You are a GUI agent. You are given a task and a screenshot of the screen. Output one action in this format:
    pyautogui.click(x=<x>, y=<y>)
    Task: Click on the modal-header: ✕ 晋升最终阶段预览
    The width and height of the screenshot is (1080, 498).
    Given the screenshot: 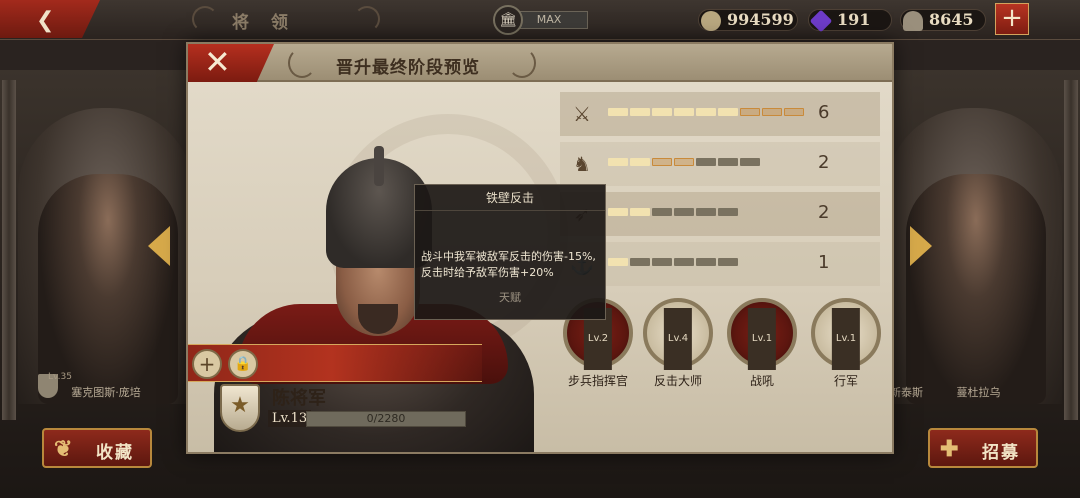 What is the action you would take?
    pyautogui.click(x=540, y=63)
    